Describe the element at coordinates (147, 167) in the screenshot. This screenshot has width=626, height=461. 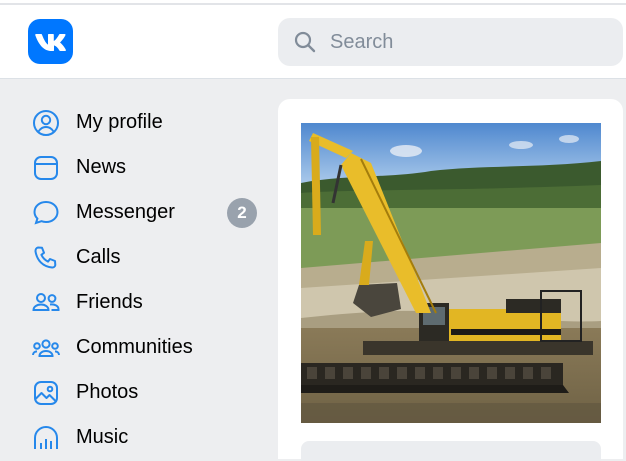
I see `sidebar-item-news: News` at that location.